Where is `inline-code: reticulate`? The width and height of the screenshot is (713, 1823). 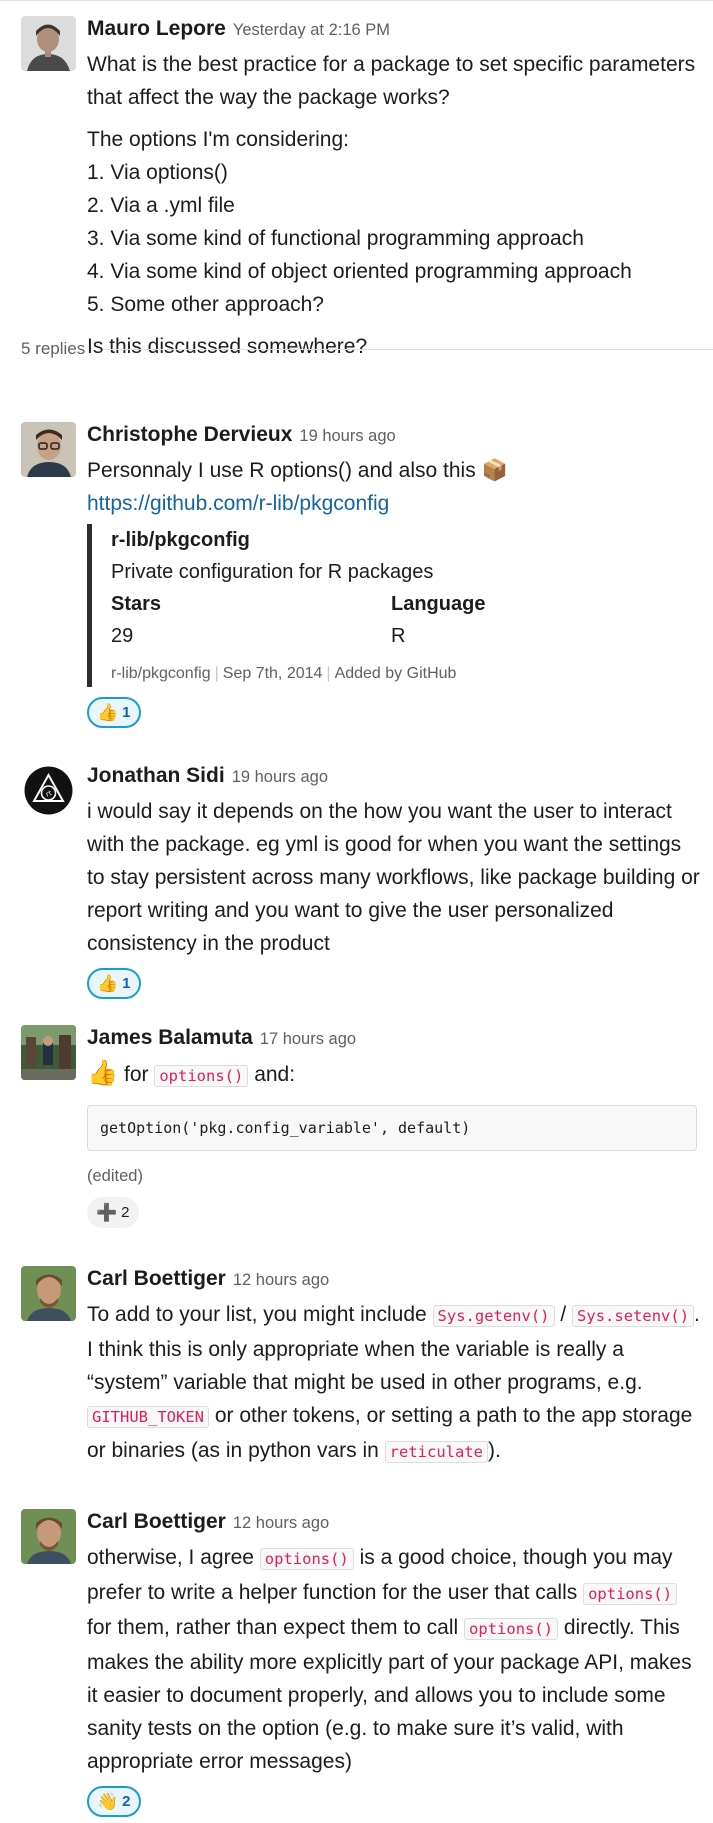 inline-code: reticulate is located at coordinates (436, 1452).